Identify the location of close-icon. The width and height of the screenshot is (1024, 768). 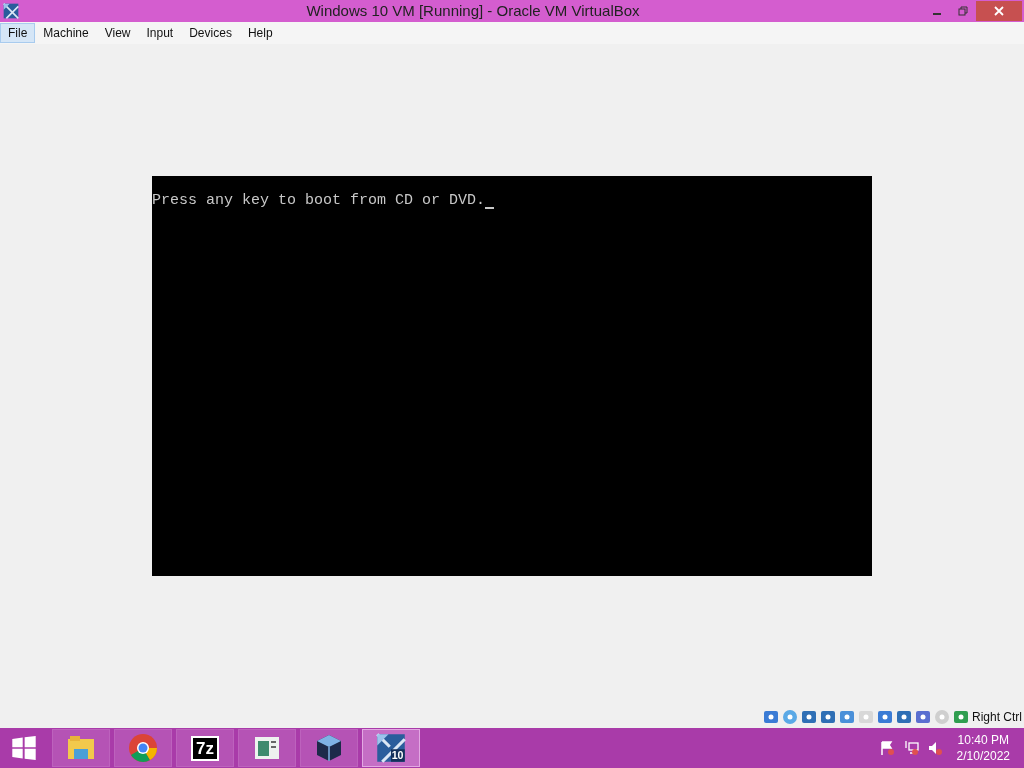
(999, 11).